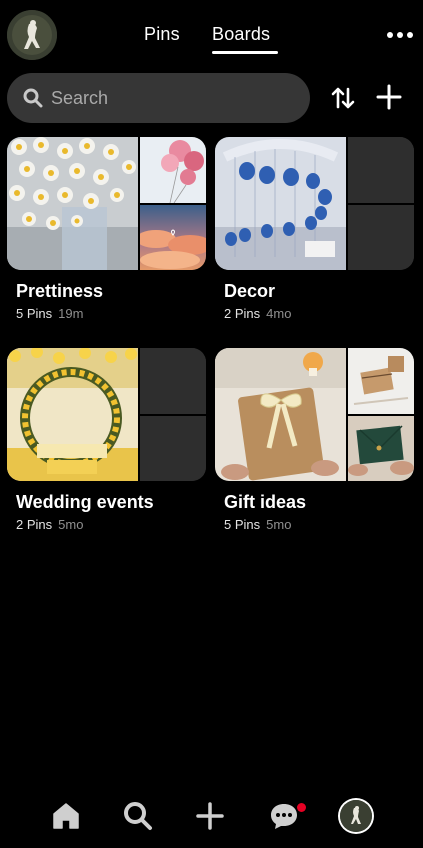  I want to click on active-tab-indicator, so click(245, 52).